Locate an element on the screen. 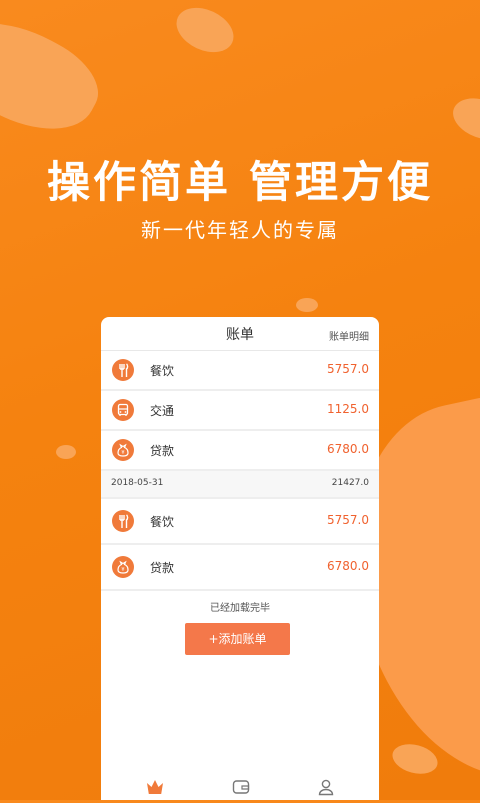  group-date: 2018-05-31 is located at coordinates (137, 483).